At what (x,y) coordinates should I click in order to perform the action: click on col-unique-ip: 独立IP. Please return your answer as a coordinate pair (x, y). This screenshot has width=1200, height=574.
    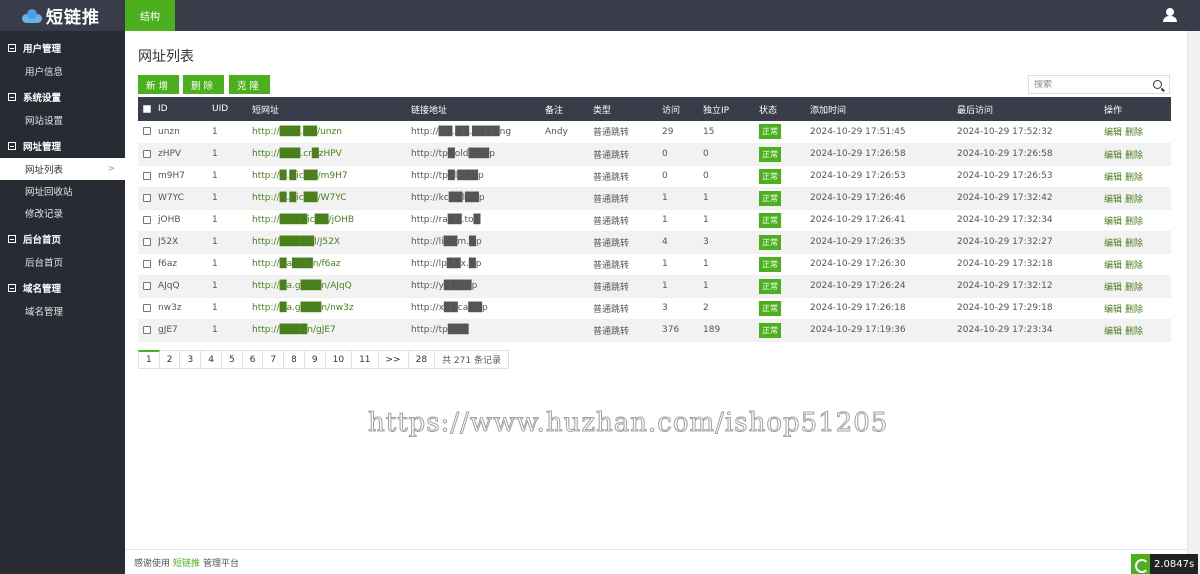
    Looking at the image, I should click on (731, 109).